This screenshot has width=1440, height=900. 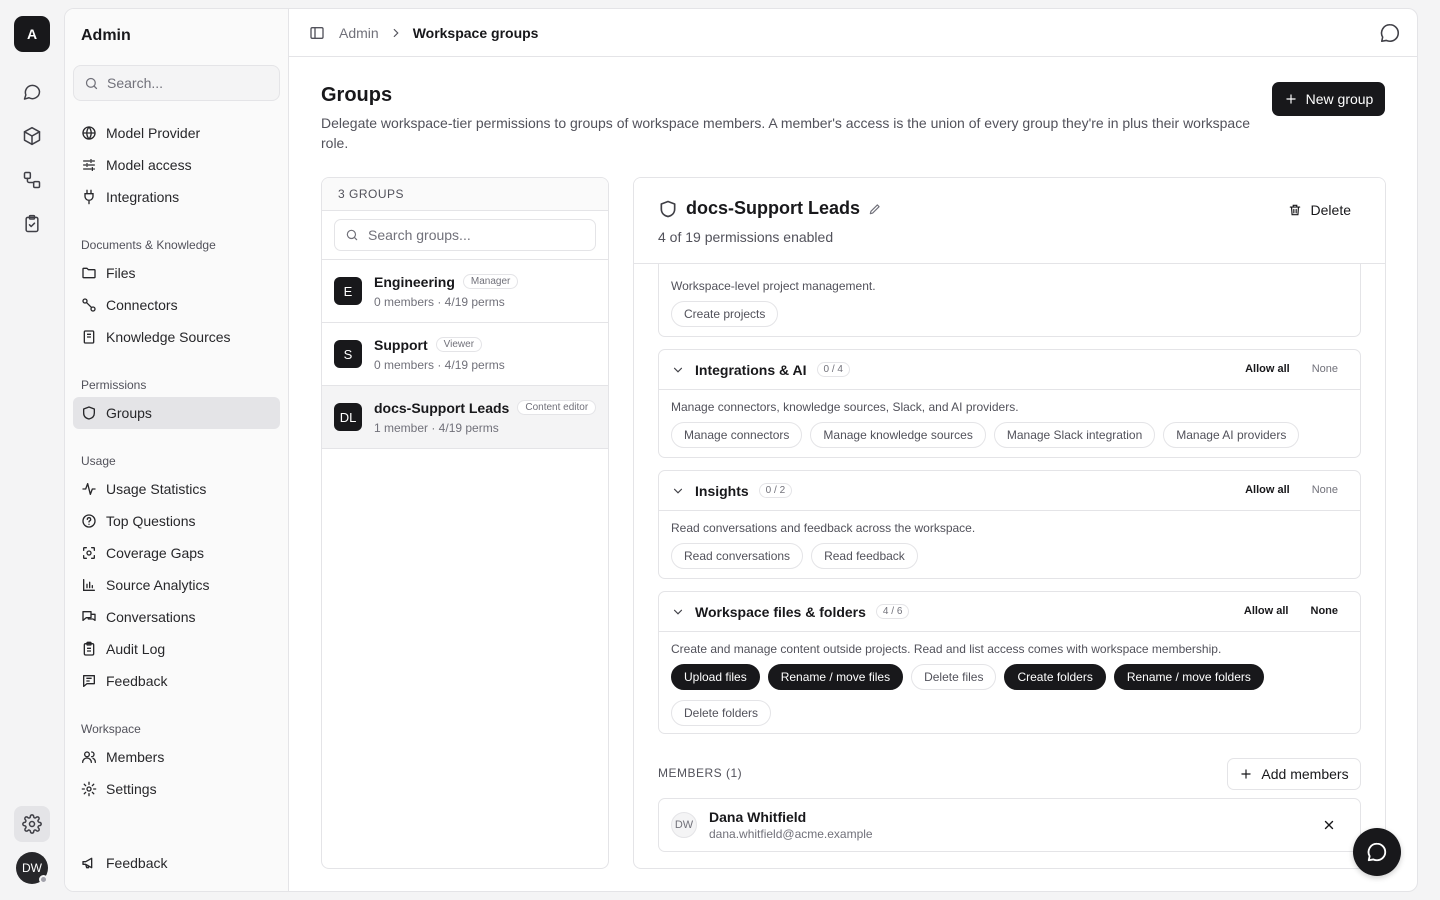 I want to click on sidebar-item-conversations: Conversations, so click(x=176, y=617).